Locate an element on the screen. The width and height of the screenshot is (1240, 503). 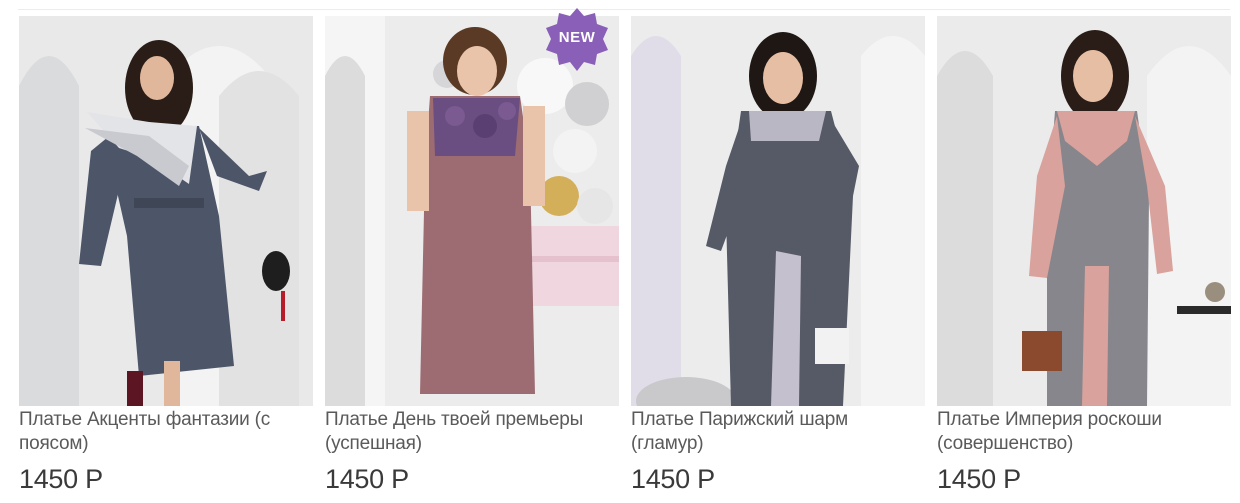
product-name: Платье Акценты фантазии (с поясом) is located at coordinates (166, 432).